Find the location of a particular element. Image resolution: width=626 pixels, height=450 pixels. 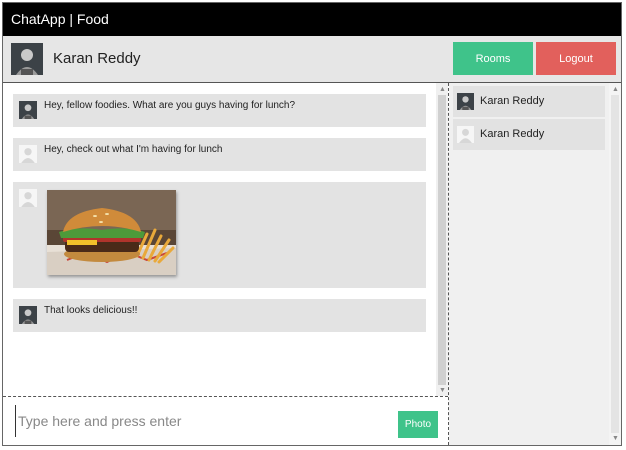

message-item: That looks delicious!! is located at coordinates (219, 315).